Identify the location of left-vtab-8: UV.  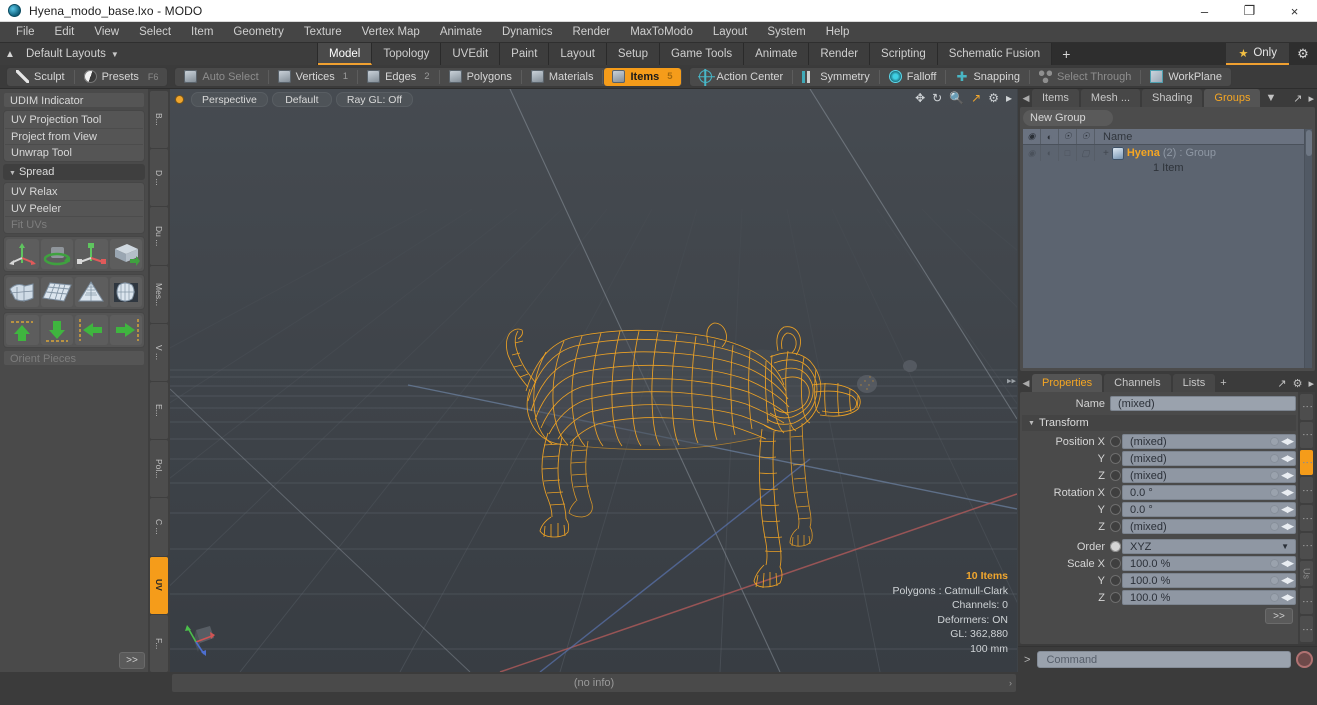
(159, 585).